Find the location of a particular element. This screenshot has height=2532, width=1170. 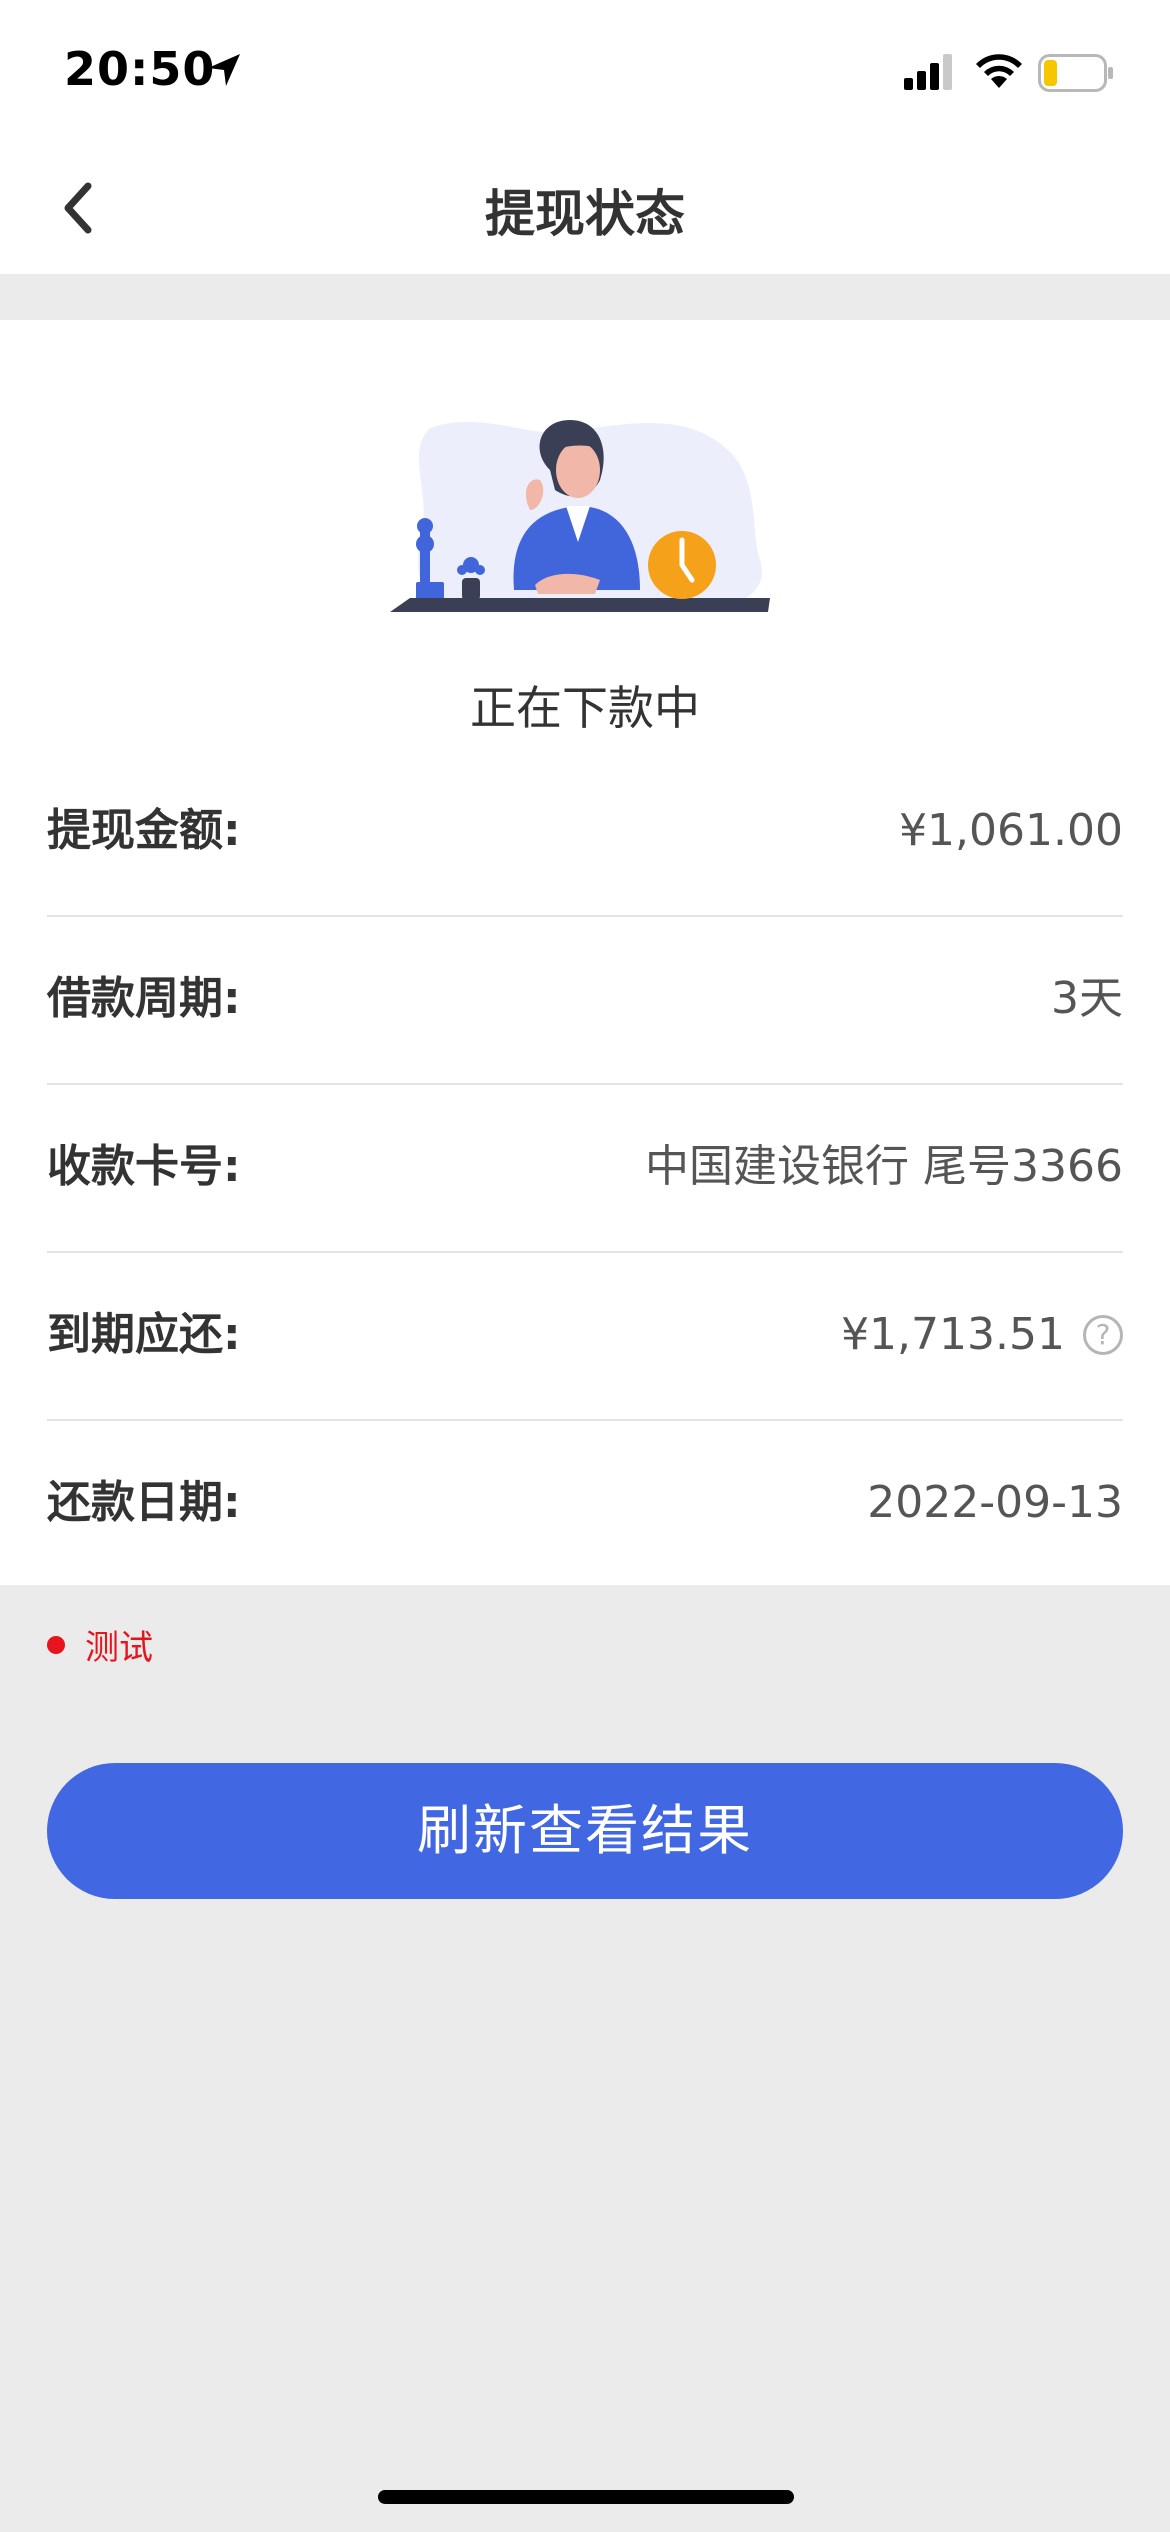

location-arrow-icon is located at coordinates (224, 70).